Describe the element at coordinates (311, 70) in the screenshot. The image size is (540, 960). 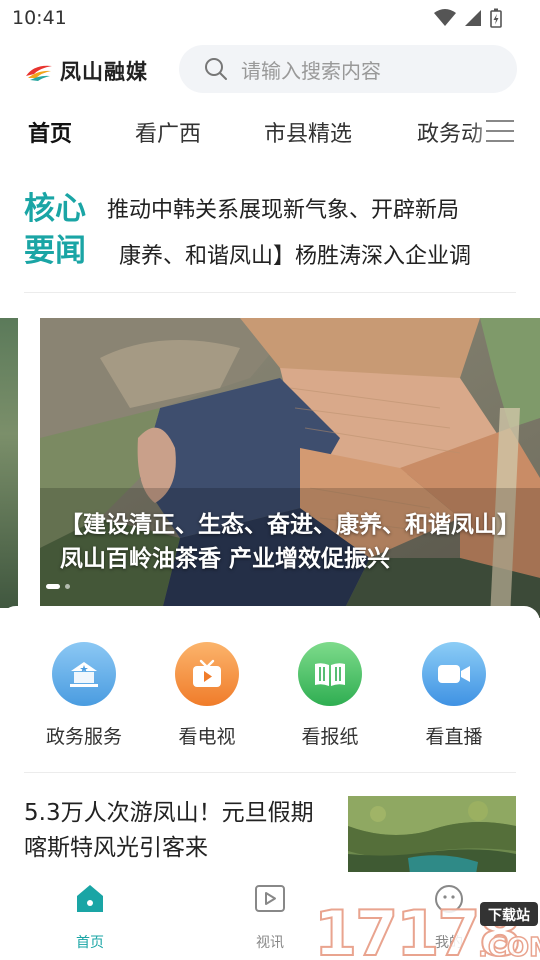
I see `search-placeholder: 请输入搜索内容` at that location.